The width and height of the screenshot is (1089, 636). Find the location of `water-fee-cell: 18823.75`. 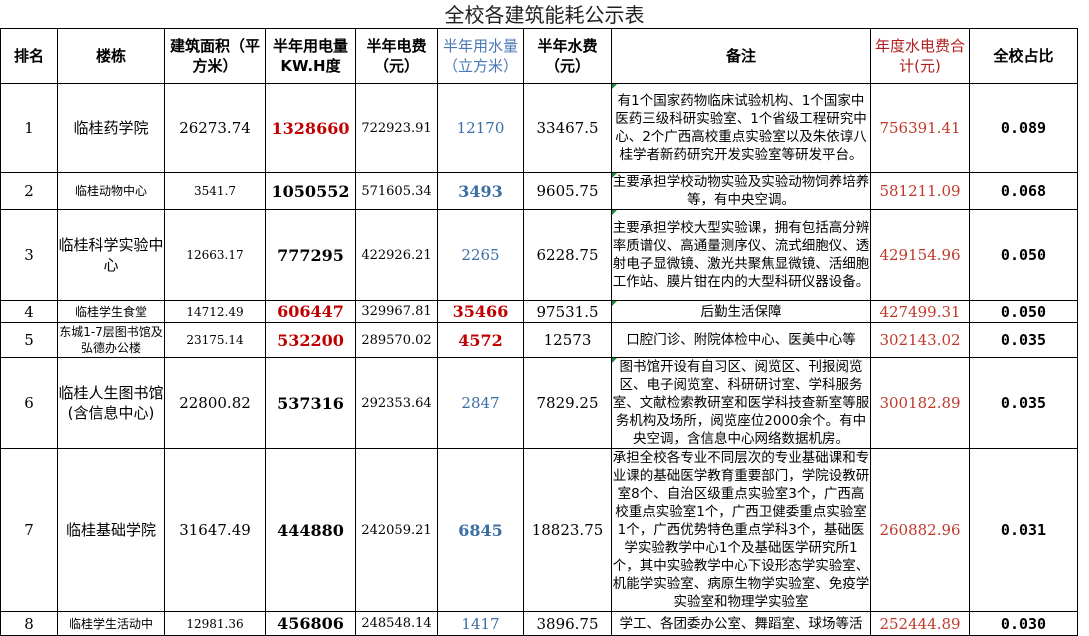

water-fee-cell: 18823.75 is located at coordinates (567, 530).